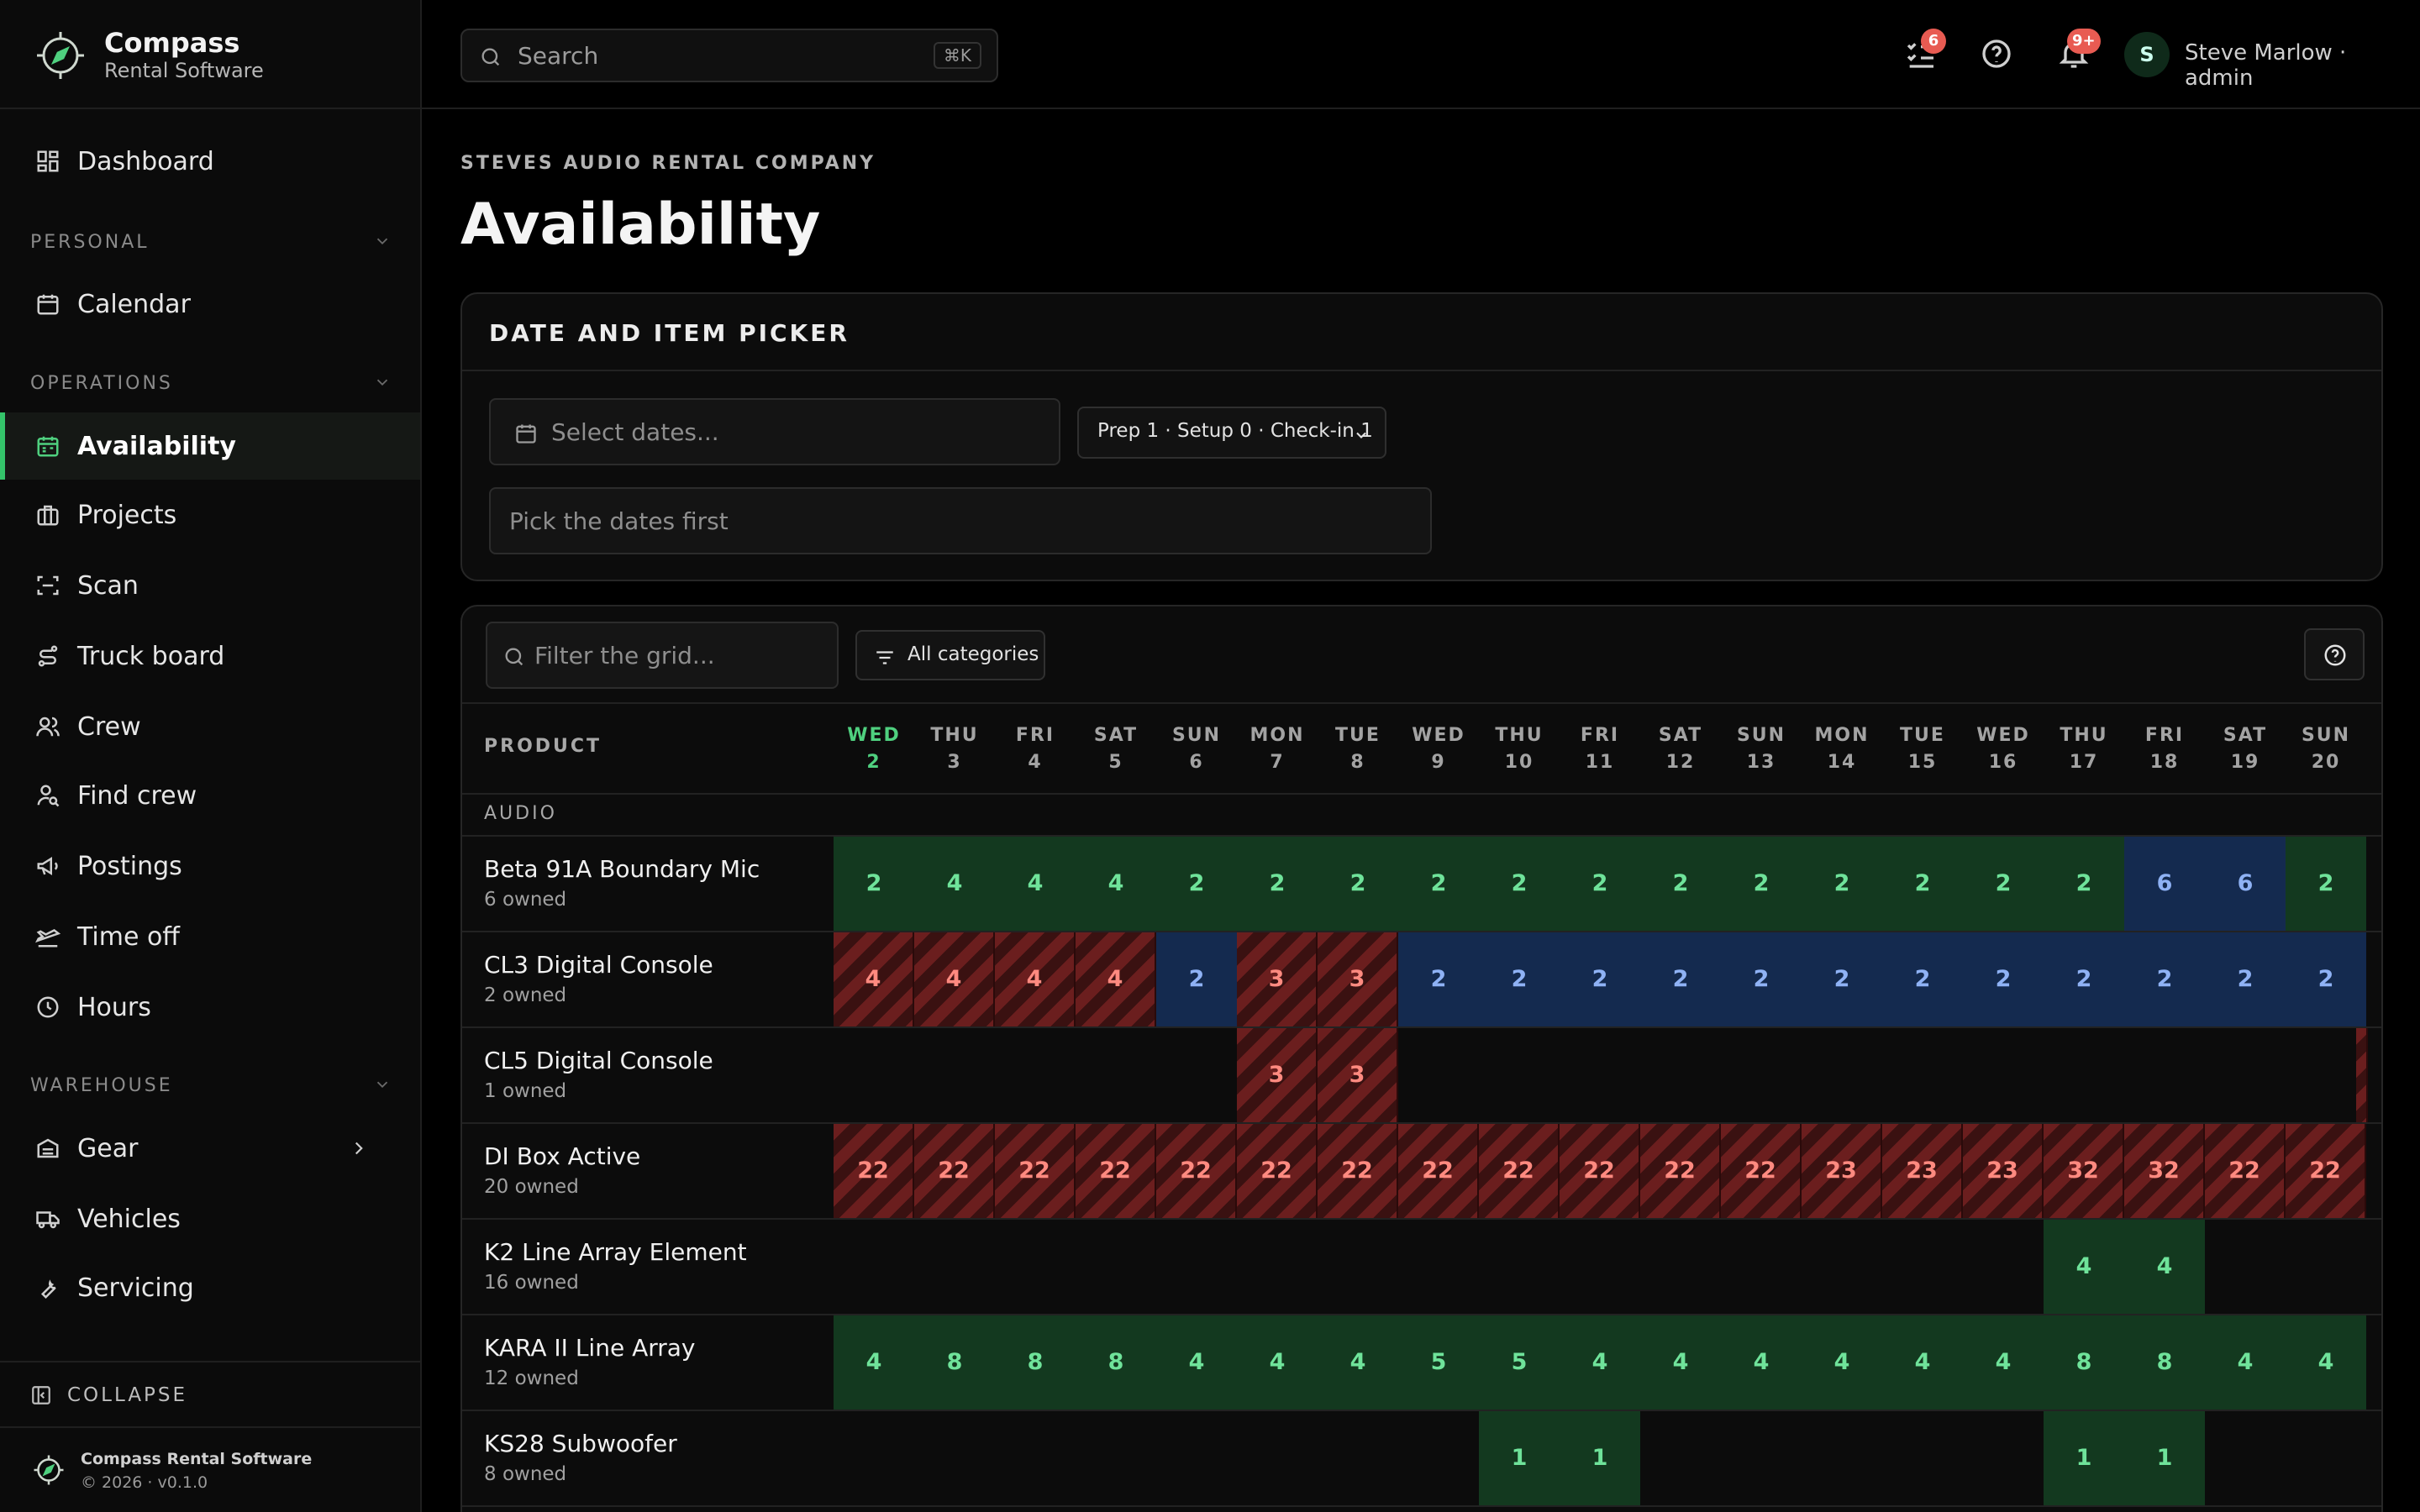 The width and height of the screenshot is (2420, 1512). What do you see at coordinates (210, 304) in the screenshot?
I see `sidebar-item-calendar: Calendar` at bounding box center [210, 304].